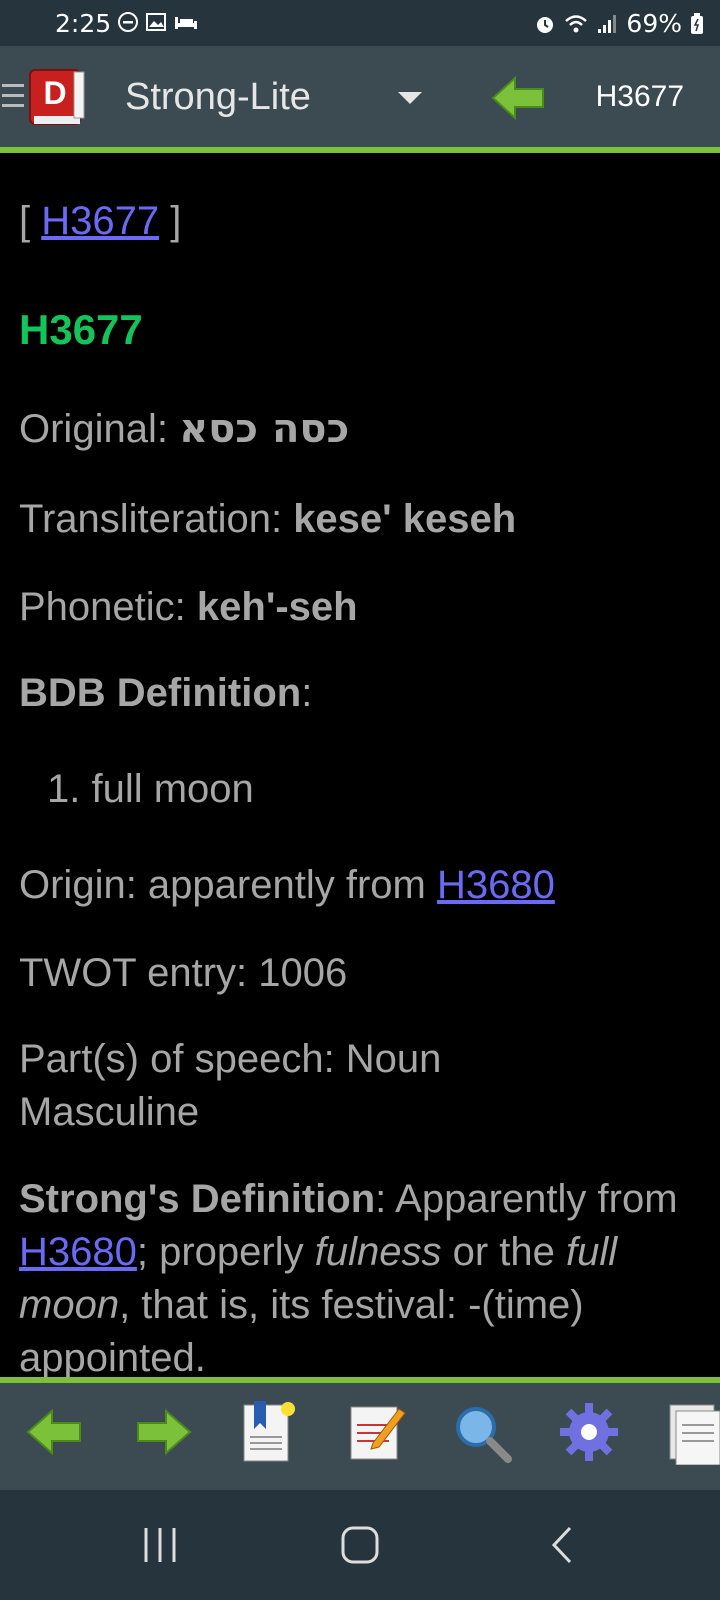  What do you see at coordinates (188, 607) in the screenshot?
I see `phonetic-row: Phonetic: keh'-seh` at bounding box center [188, 607].